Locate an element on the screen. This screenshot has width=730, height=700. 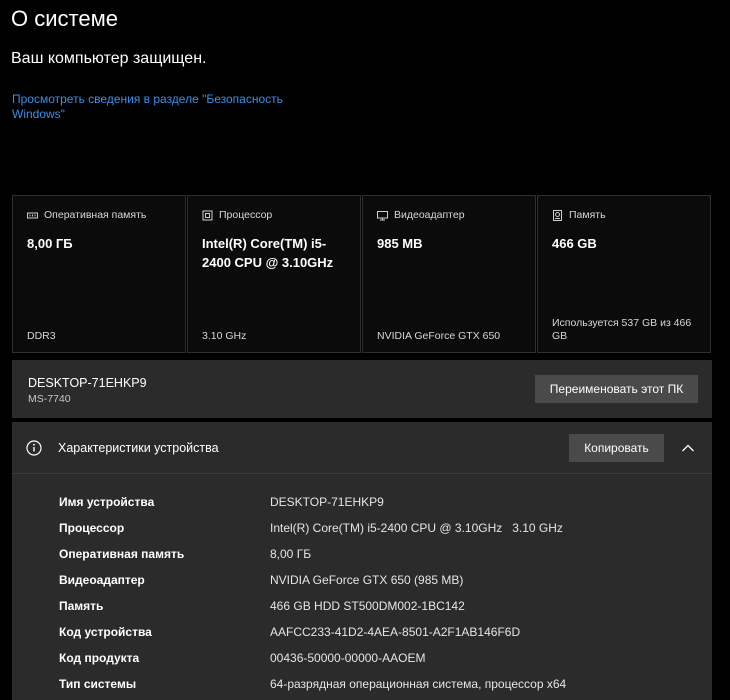
card-value: 466 GB is located at coordinates (574, 243).